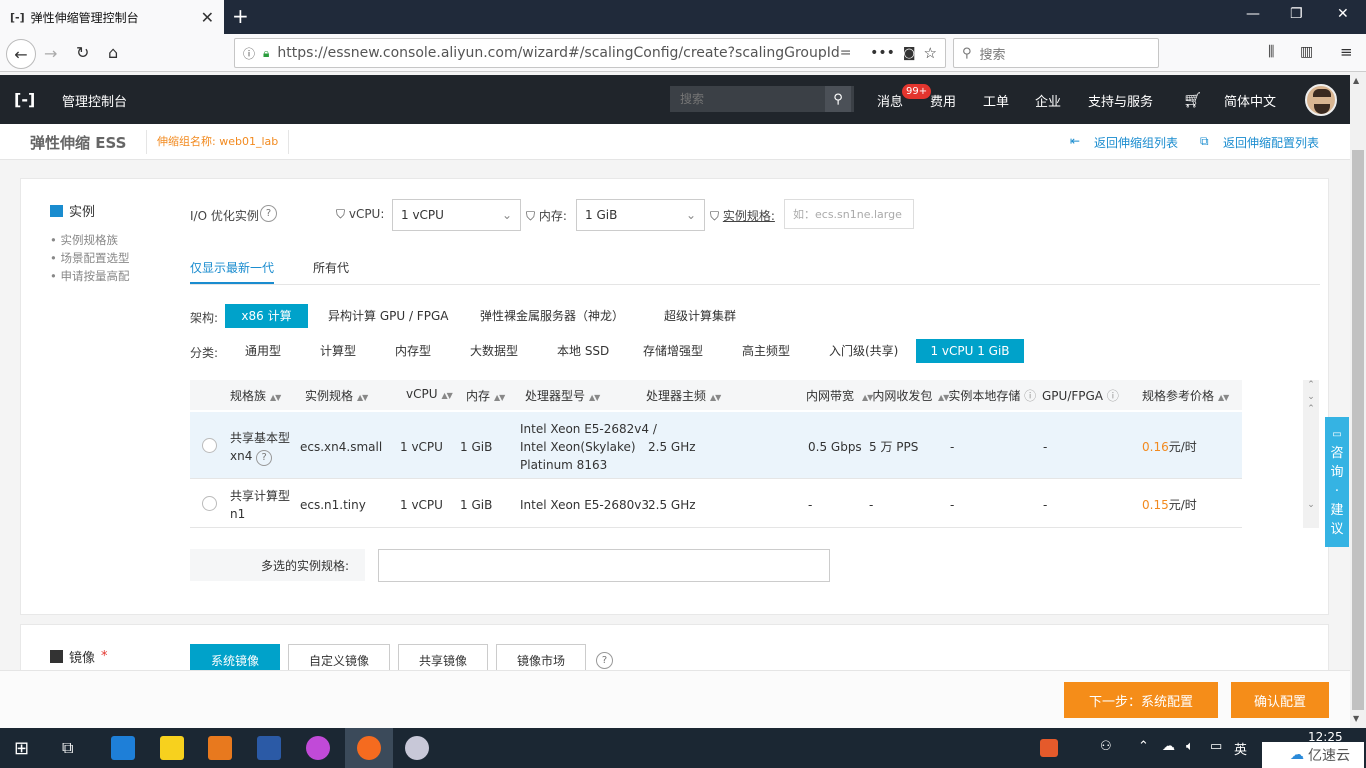  What do you see at coordinates (209, 503) in the screenshot?
I see `row-radio` at bounding box center [209, 503].